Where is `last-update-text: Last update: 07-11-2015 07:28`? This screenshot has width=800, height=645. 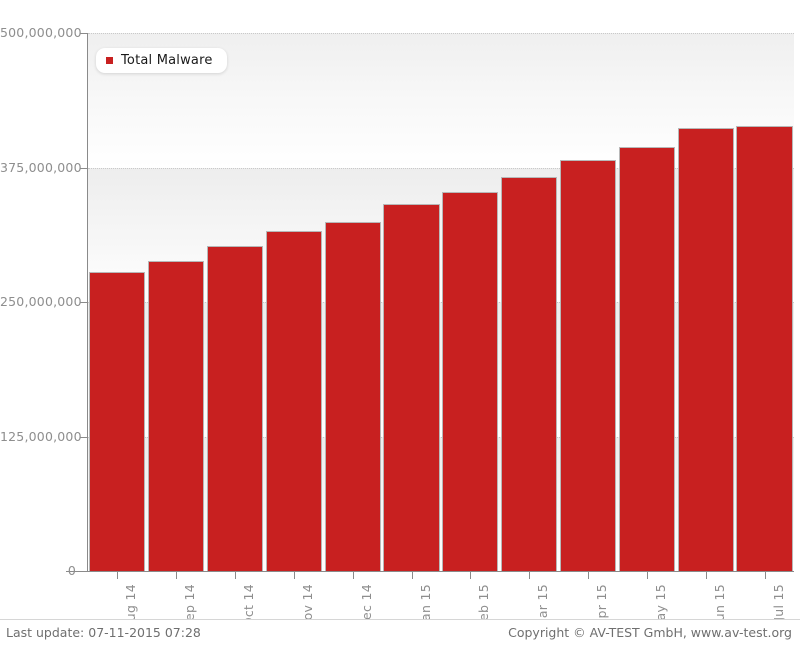
last-update-text: Last update: 07-11-2015 07:28 is located at coordinates (103, 632).